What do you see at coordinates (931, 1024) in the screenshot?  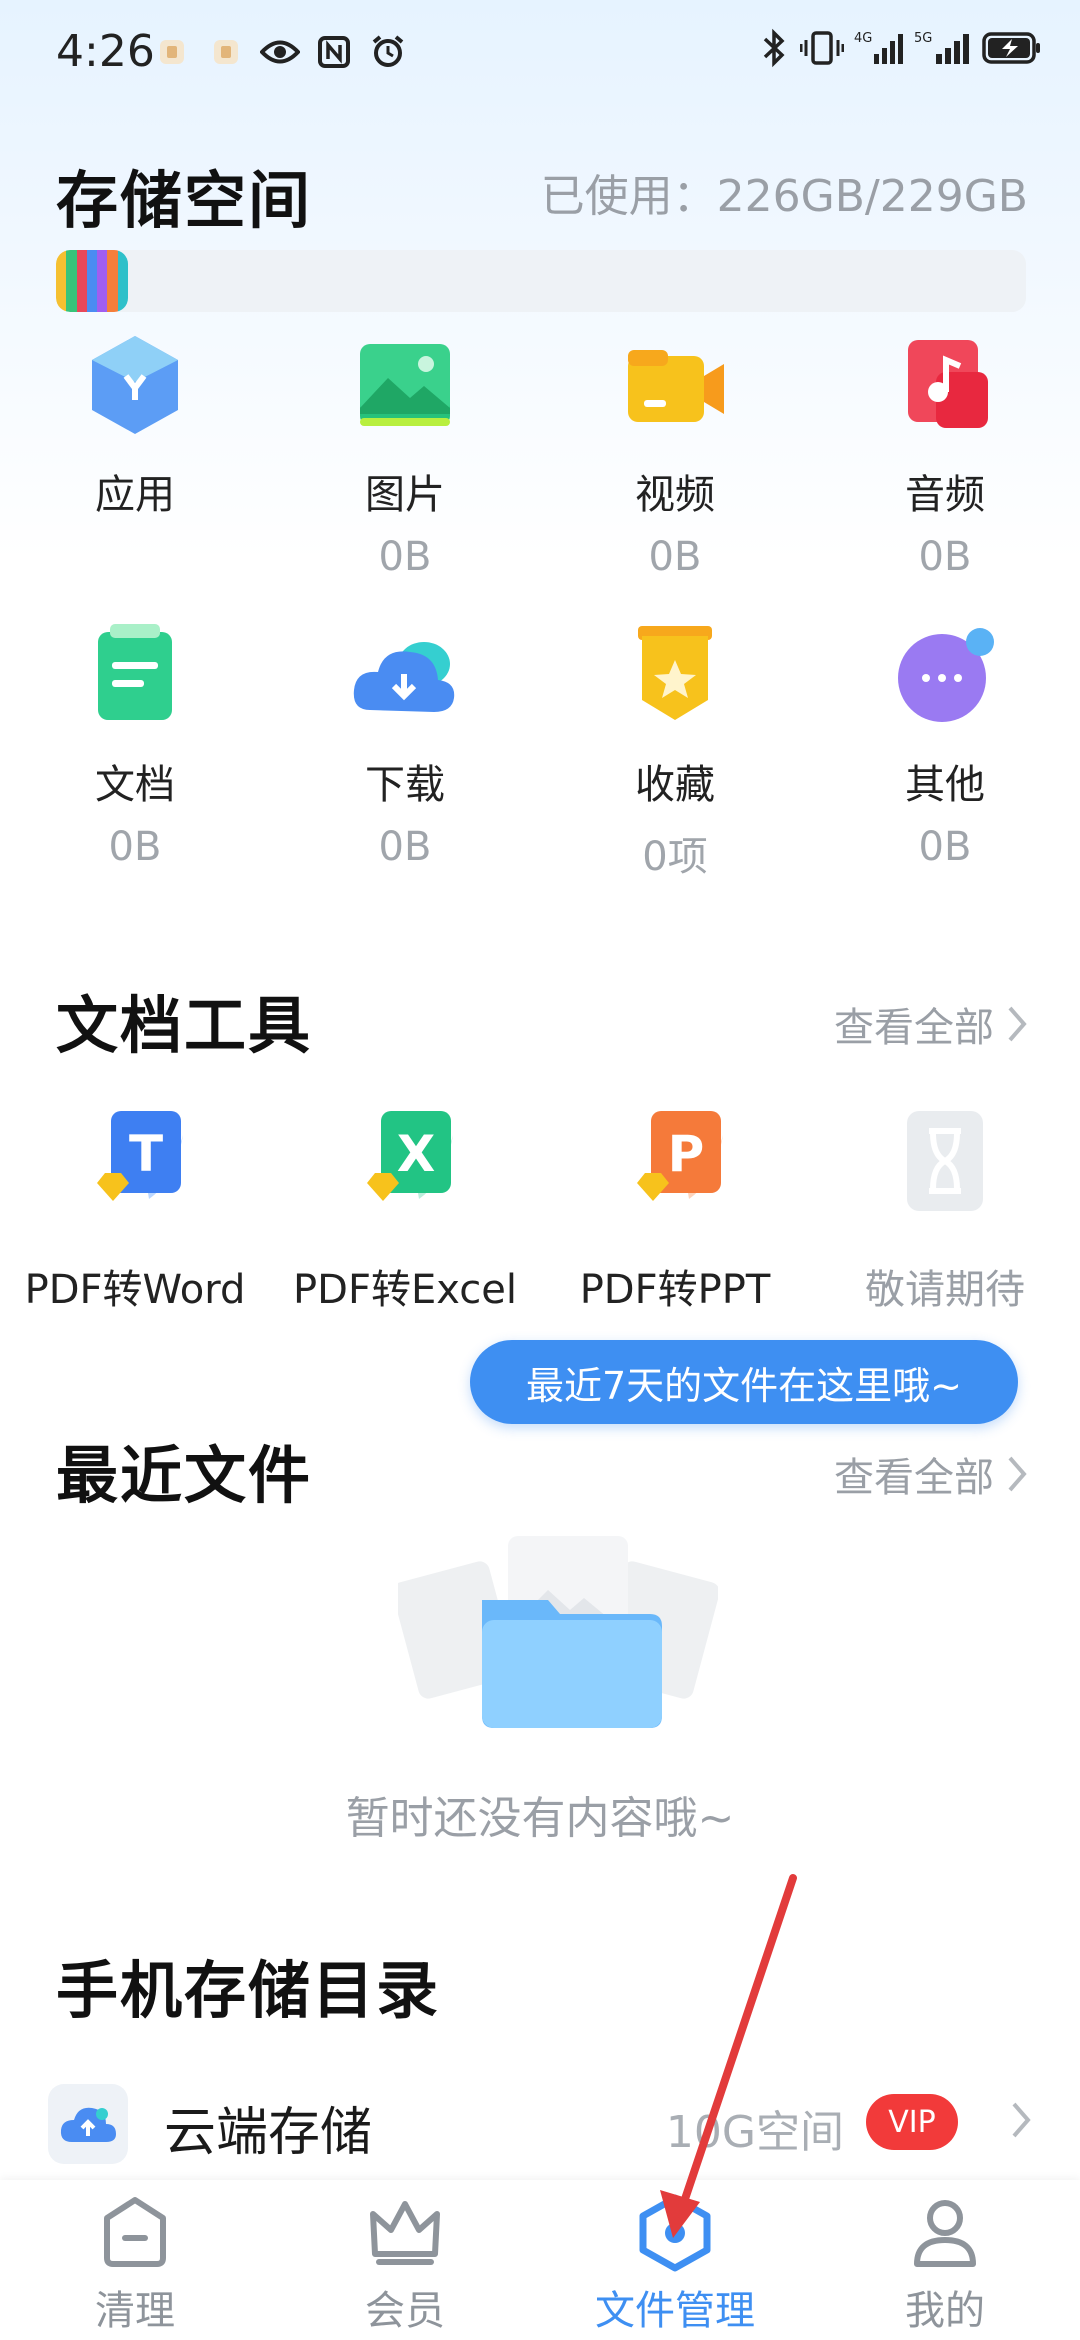 I see `doc-tools-see-all-link: 查看全部` at bounding box center [931, 1024].